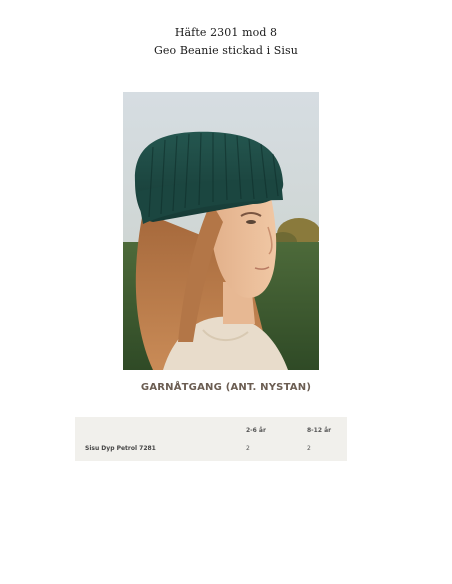 The width and height of the screenshot is (452, 584). What do you see at coordinates (256, 430) in the screenshot?
I see `size-column-header: 2-6 år` at bounding box center [256, 430].